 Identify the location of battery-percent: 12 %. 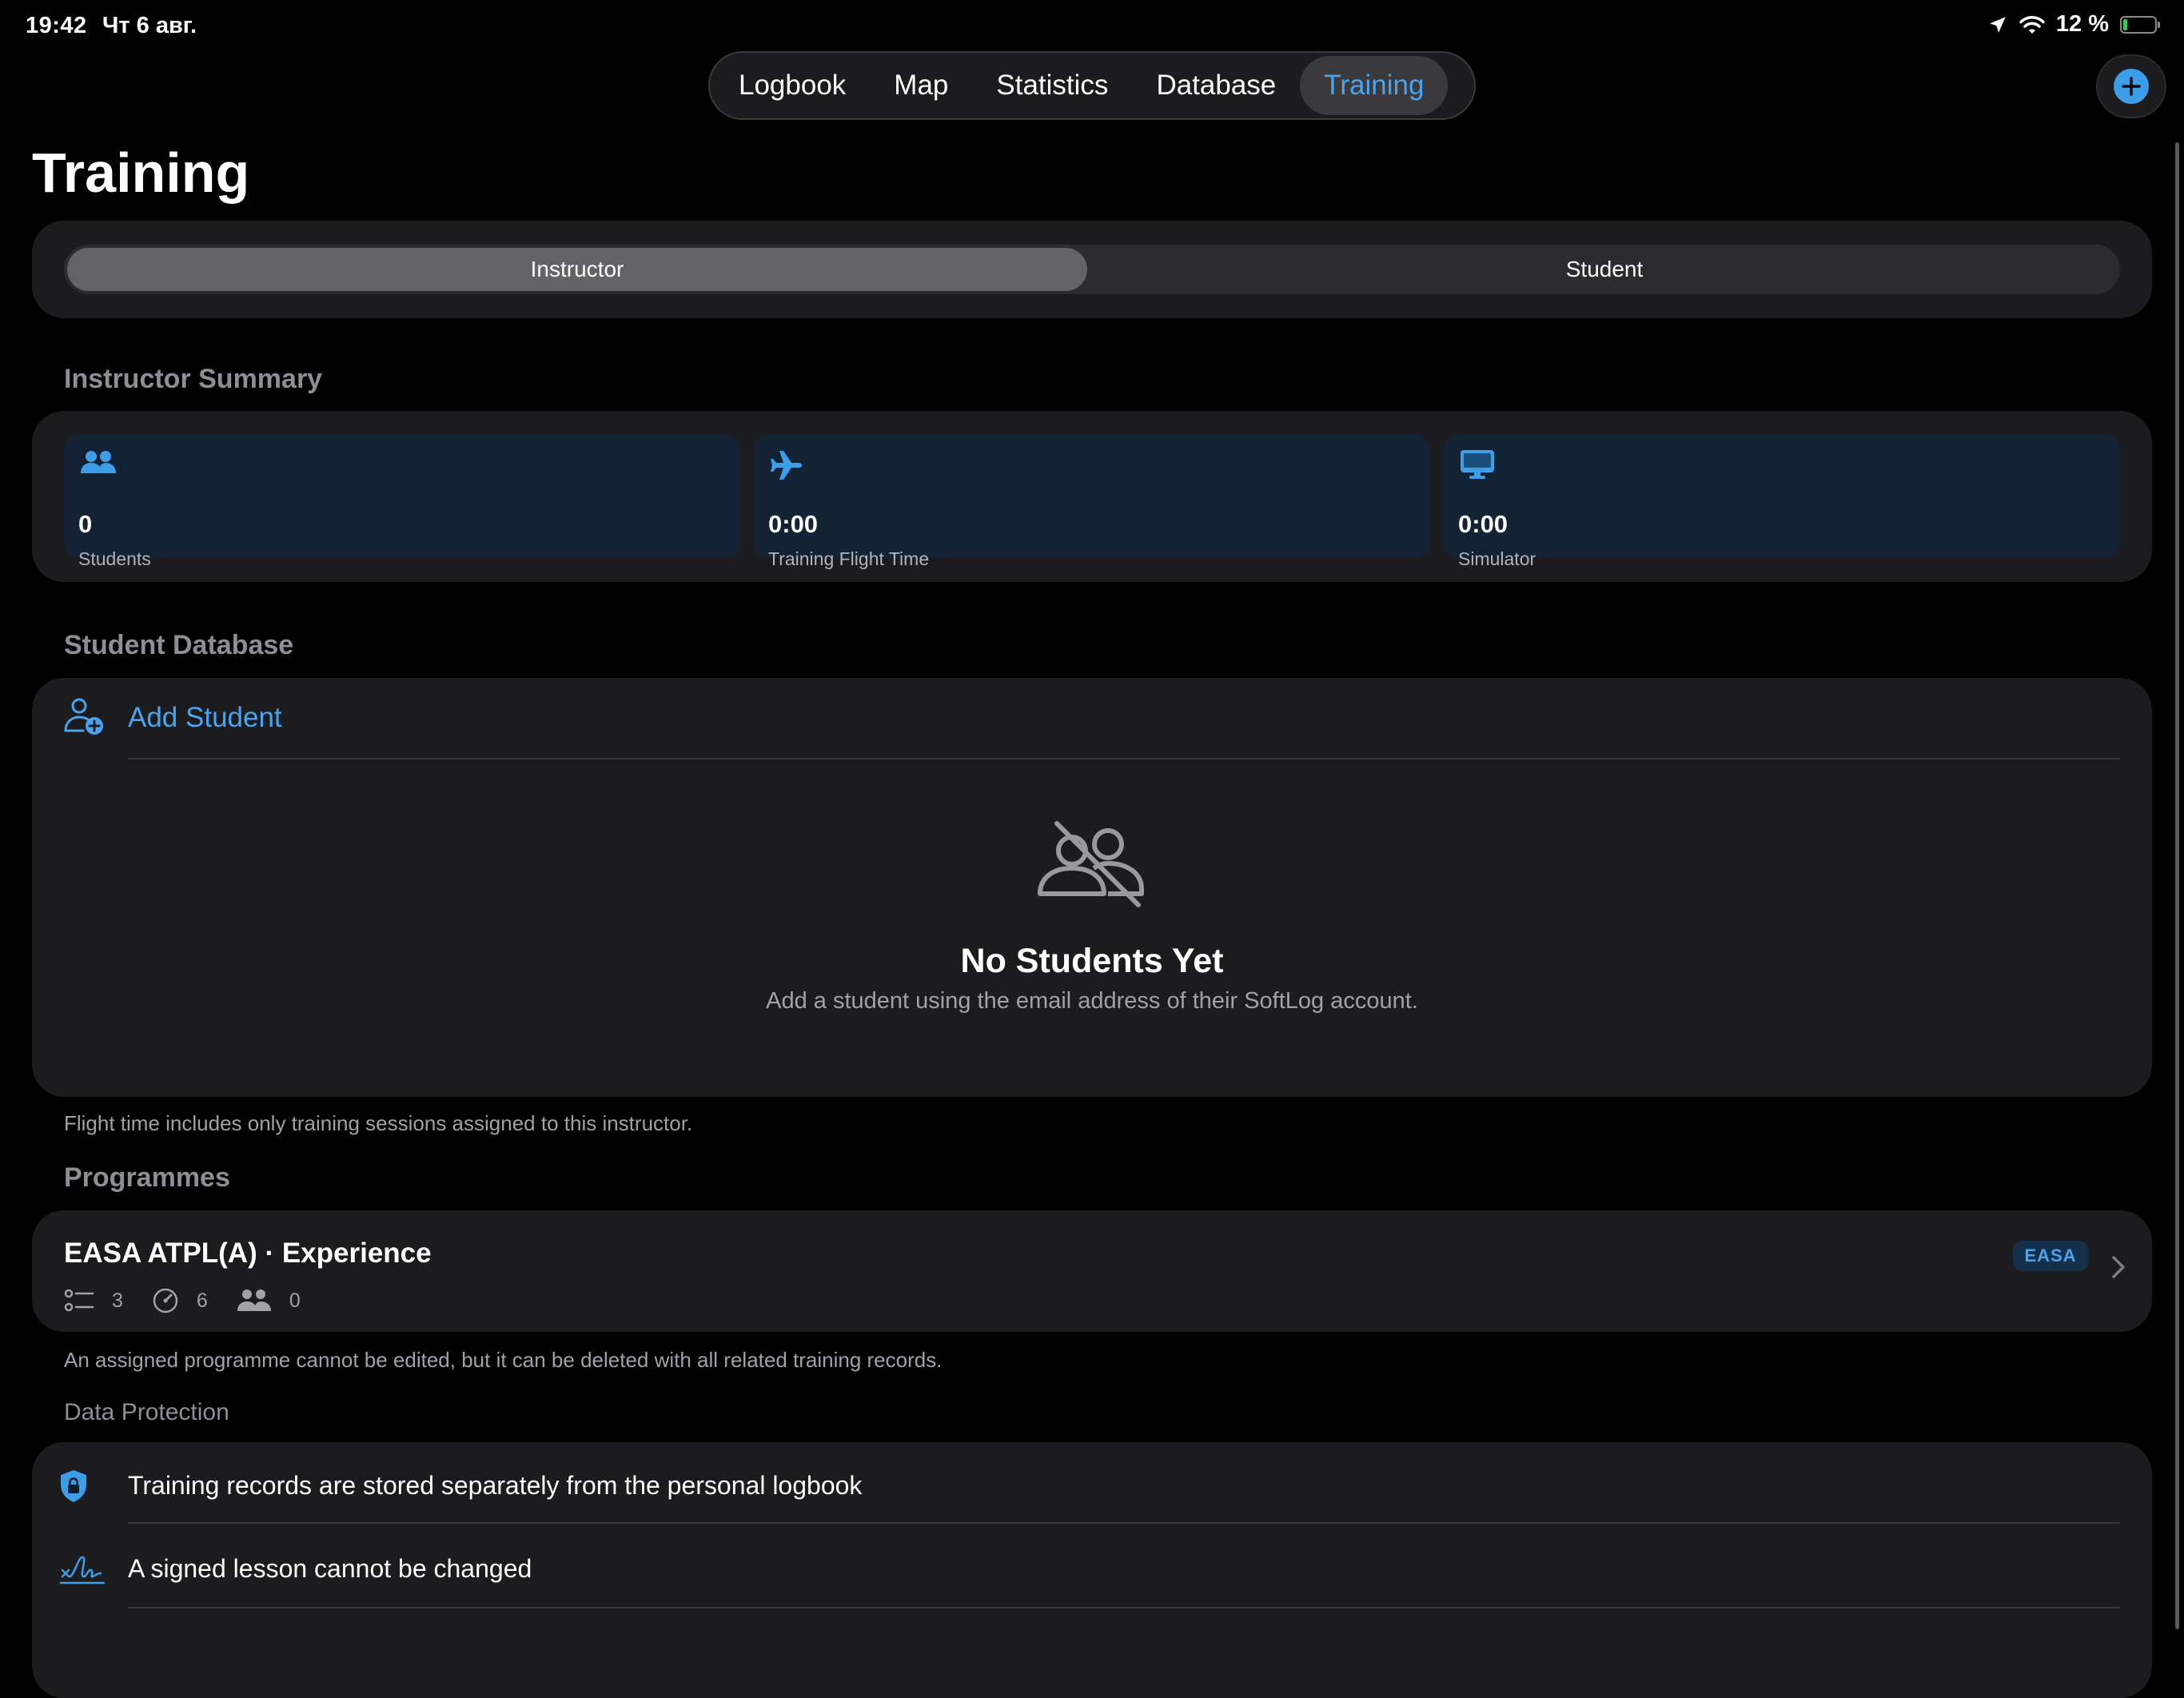
(2082, 24).